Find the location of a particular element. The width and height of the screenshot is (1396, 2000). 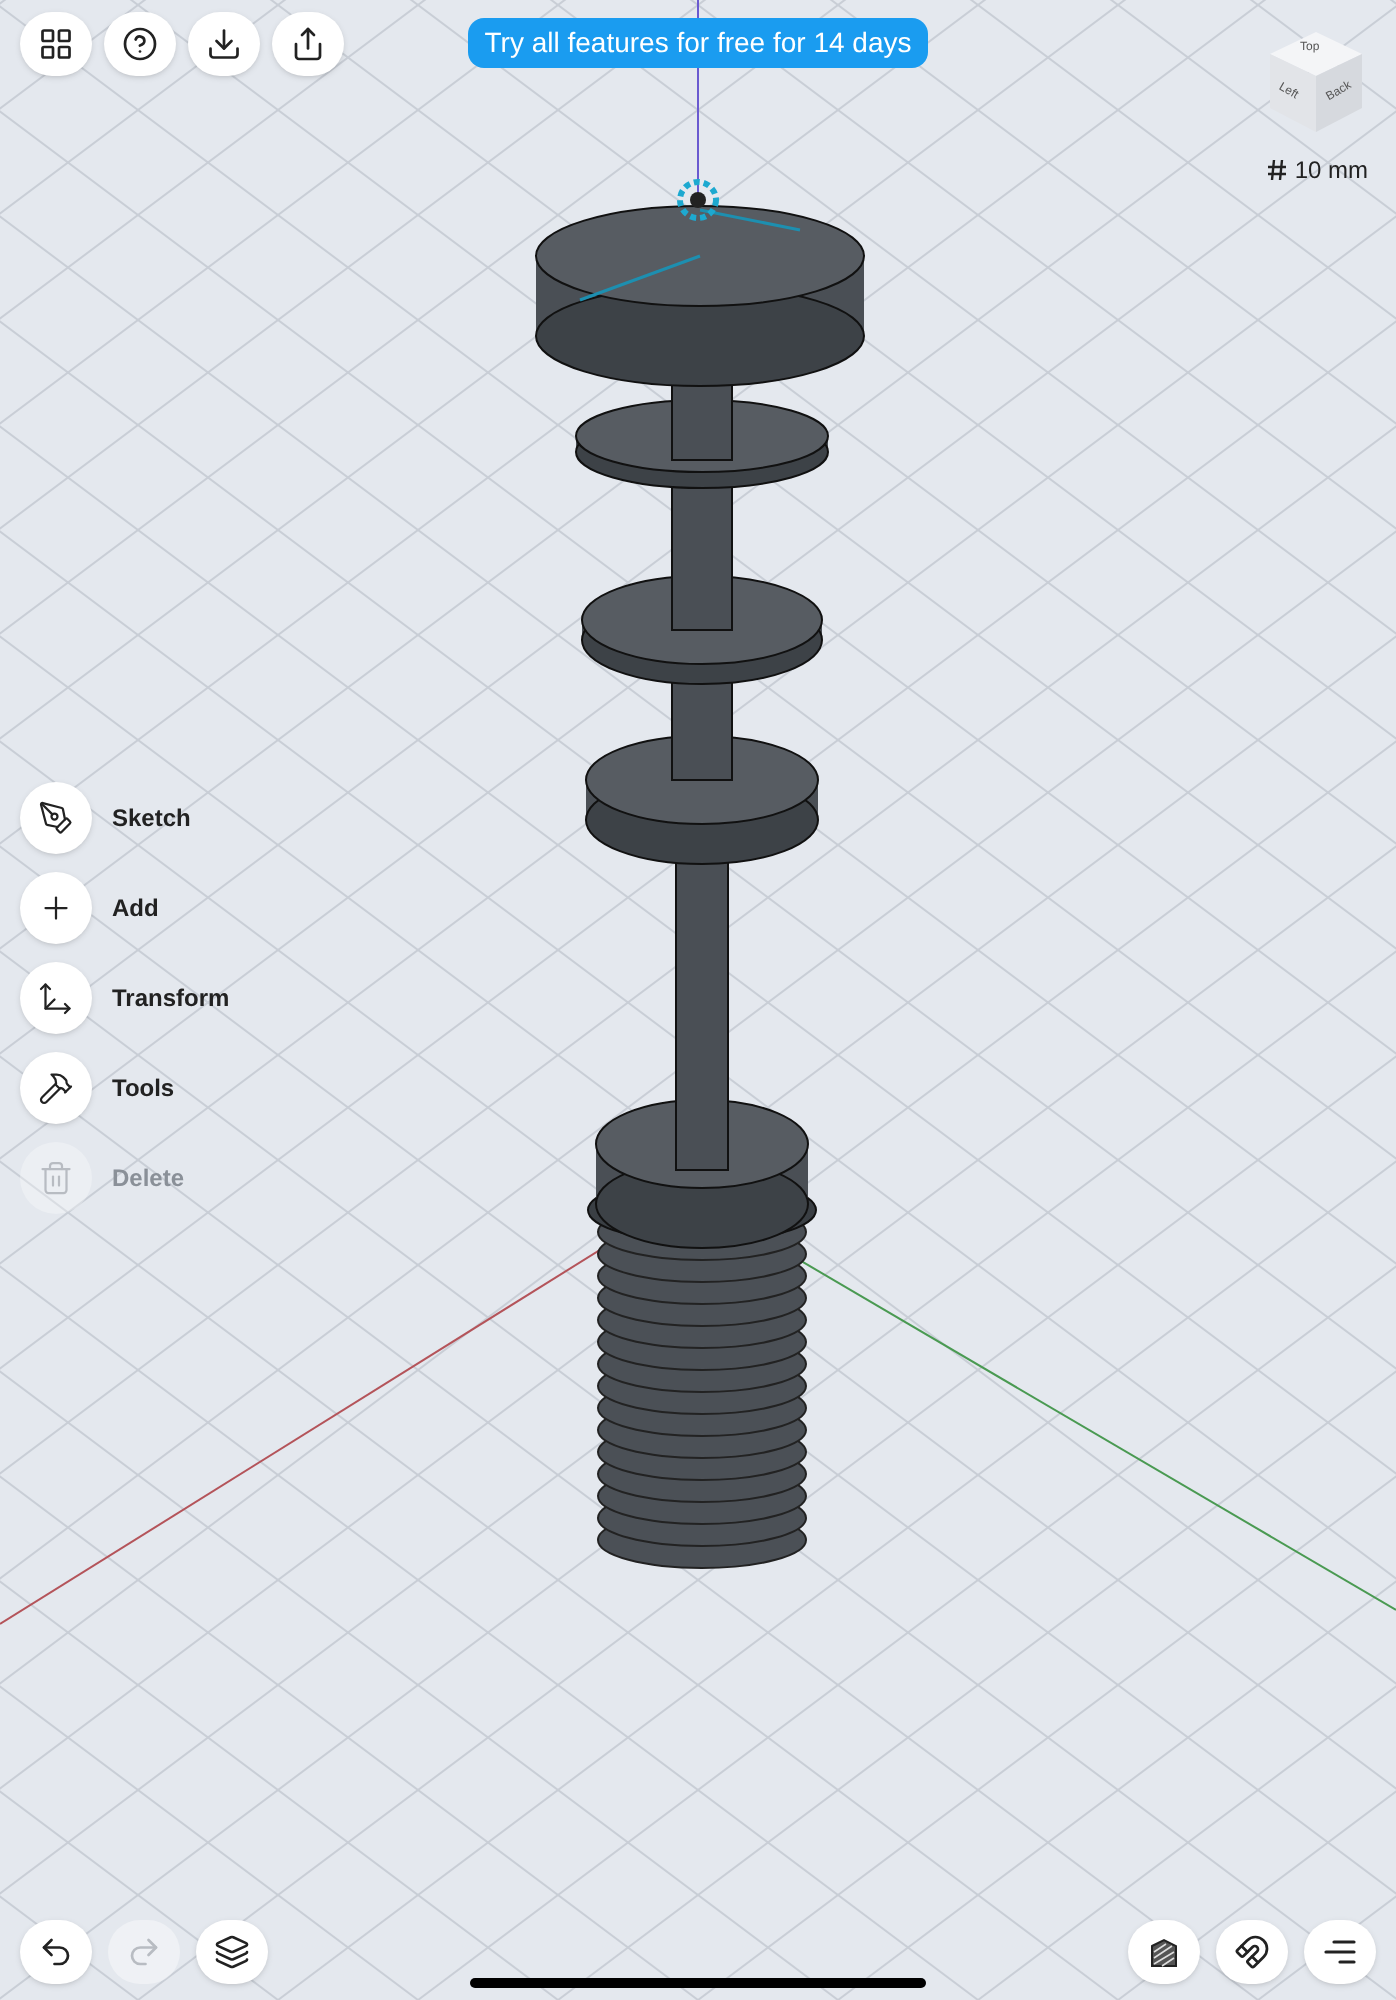

grid-icon is located at coordinates (56, 44).